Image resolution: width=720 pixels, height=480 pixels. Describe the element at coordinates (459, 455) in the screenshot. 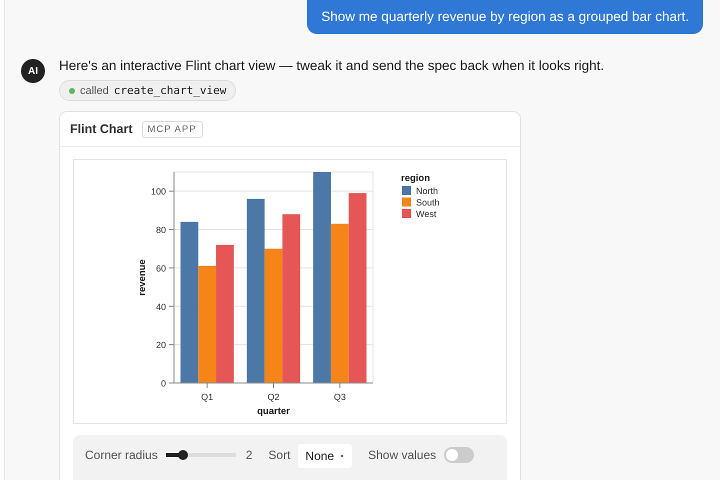

I see `show-values-toggle` at that location.